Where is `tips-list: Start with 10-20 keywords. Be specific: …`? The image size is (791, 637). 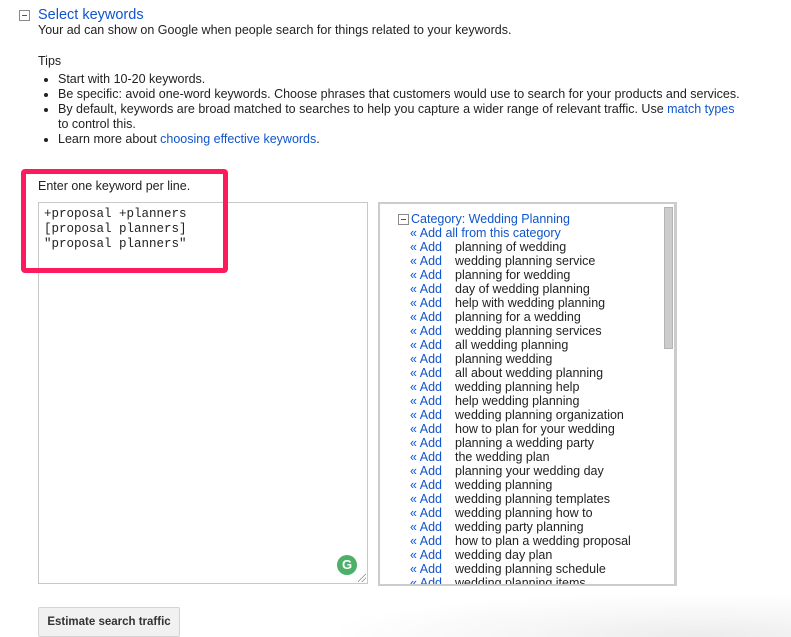
tips-list: Start with 10-20 keywords. Be specific: … is located at coordinates (393, 109).